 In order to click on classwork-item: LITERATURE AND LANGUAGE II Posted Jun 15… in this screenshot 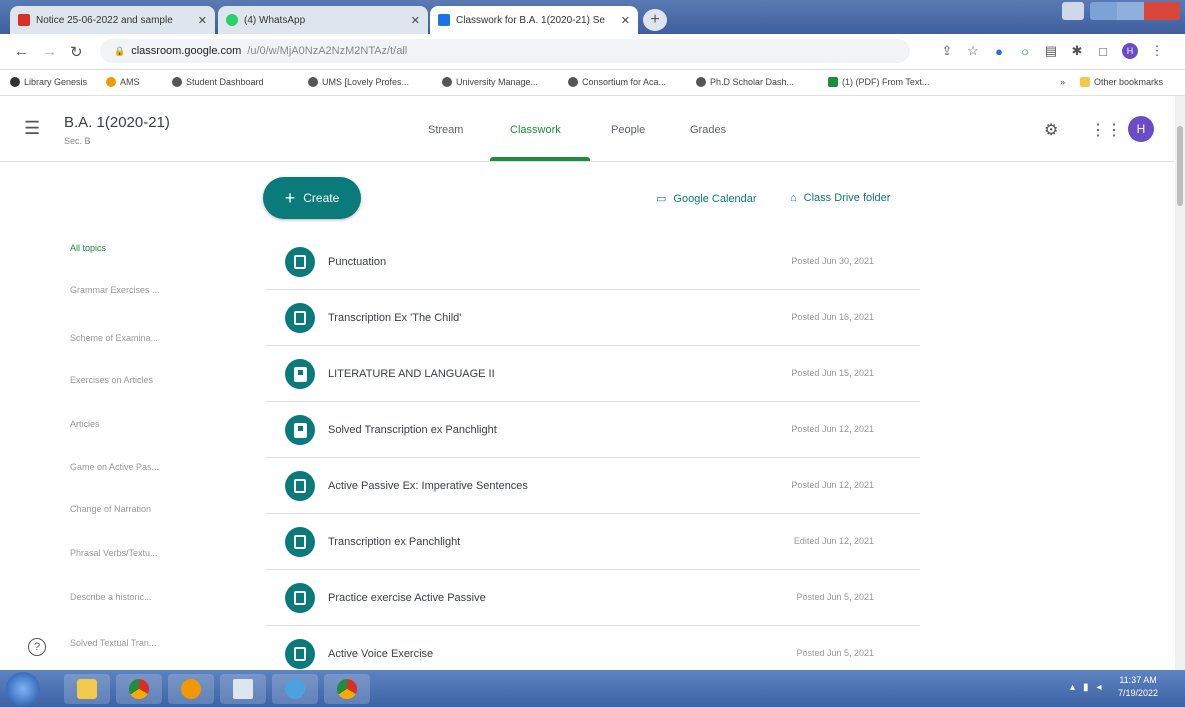, I will do `click(592, 374)`.